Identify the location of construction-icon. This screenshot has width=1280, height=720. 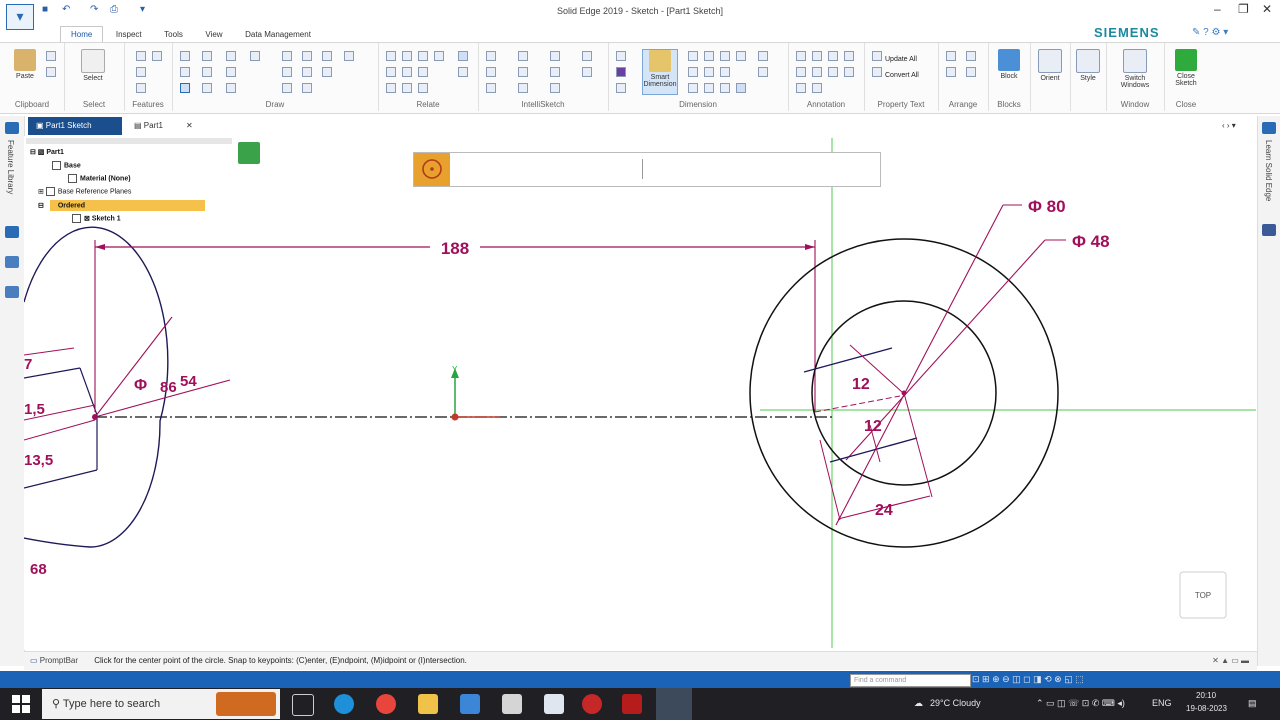
(231, 88).